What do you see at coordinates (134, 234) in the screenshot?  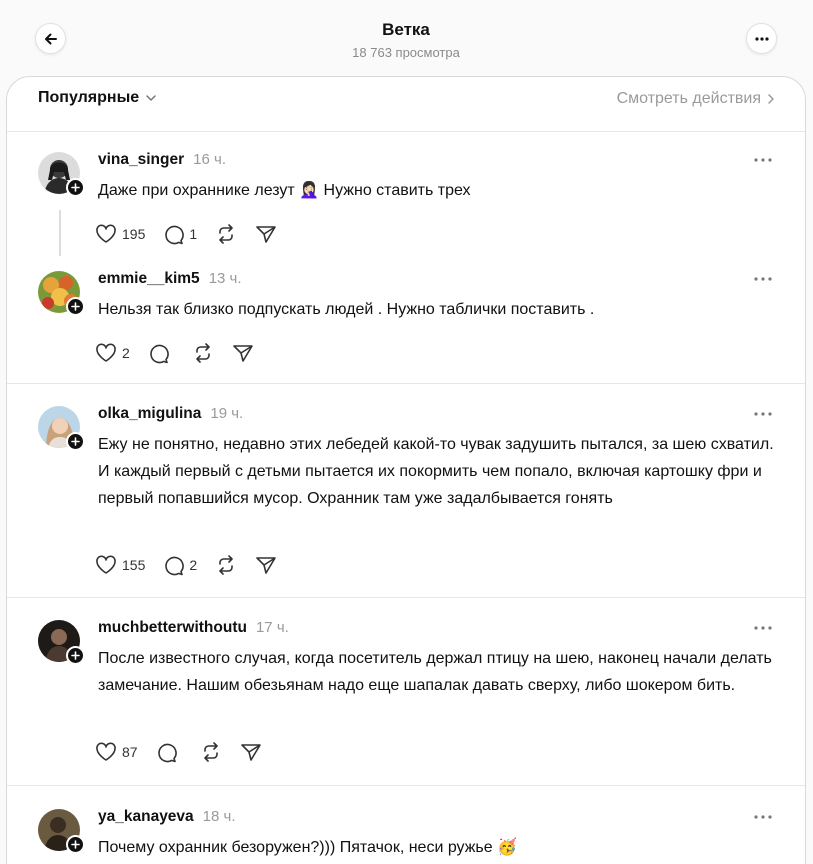 I see `like-count: 195` at bounding box center [134, 234].